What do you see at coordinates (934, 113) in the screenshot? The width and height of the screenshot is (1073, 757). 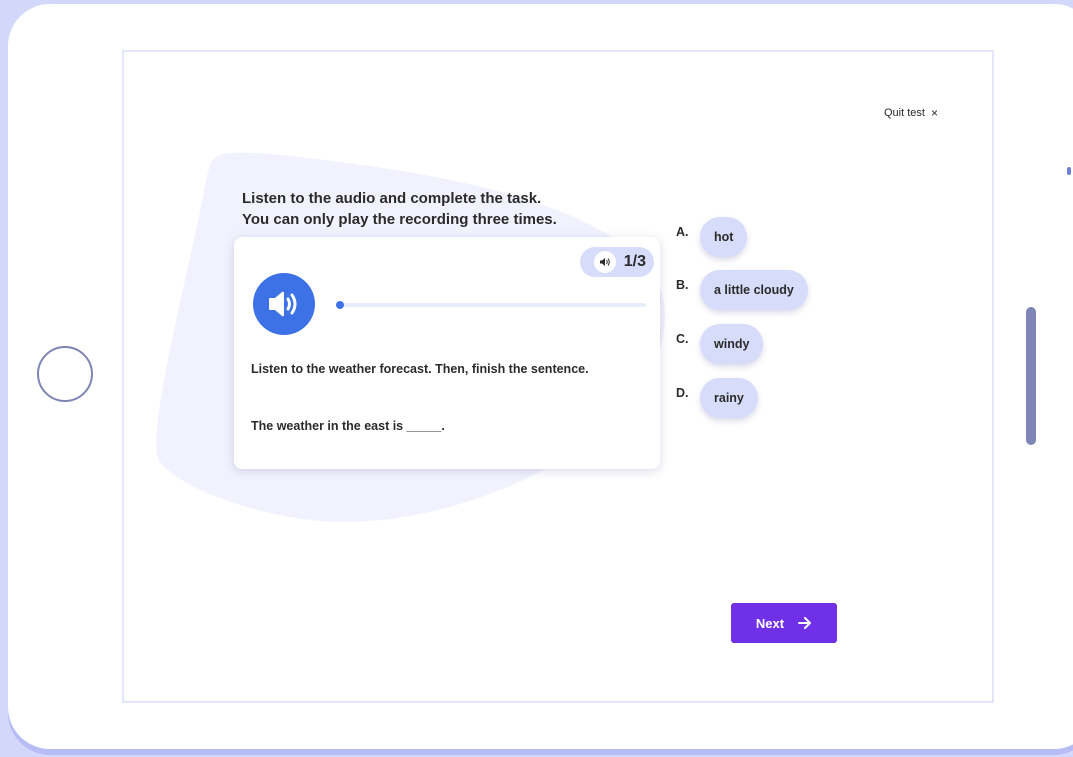 I see `close-icon: ×` at bounding box center [934, 113].